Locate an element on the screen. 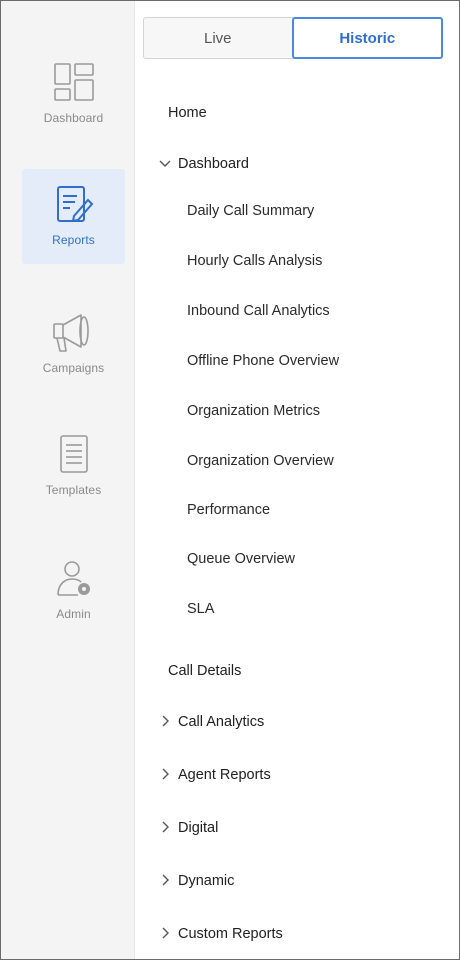  nav-item-hourly-calls-analysis: Hourly Calls Analysis is located at coordinates (254, 261).